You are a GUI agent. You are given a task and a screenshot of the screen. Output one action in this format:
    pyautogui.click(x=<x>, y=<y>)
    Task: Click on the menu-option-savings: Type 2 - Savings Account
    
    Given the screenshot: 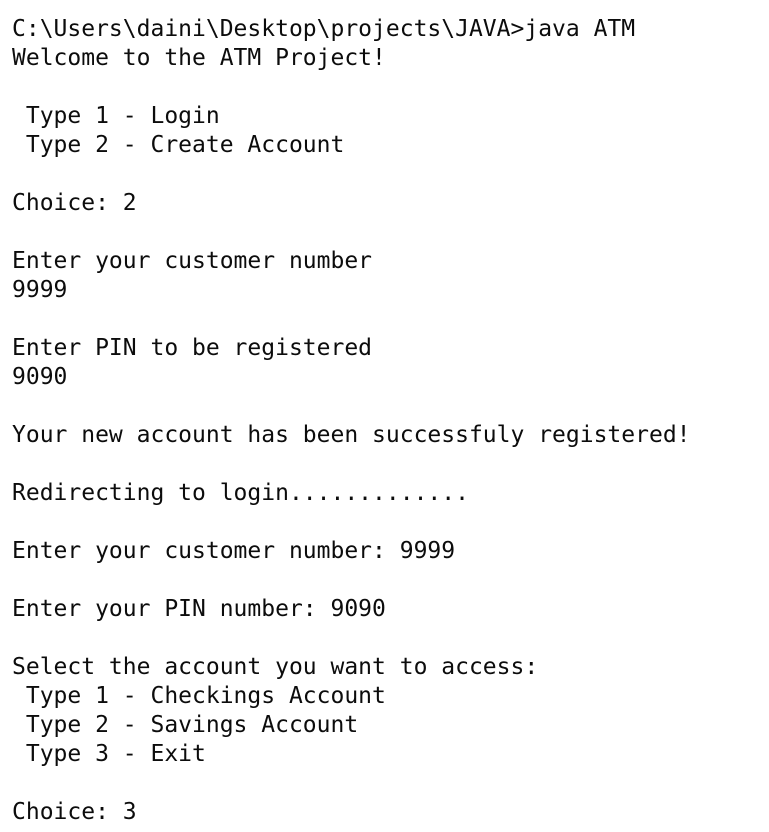 What is the action you would take?
    pyautogui.click(x=185, y=725)
    